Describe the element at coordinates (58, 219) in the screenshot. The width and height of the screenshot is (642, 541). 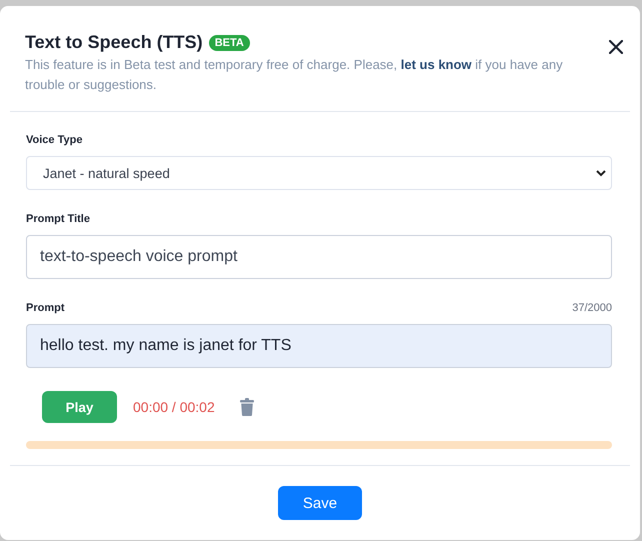
I see `field-label: Prompt Title` at that location.